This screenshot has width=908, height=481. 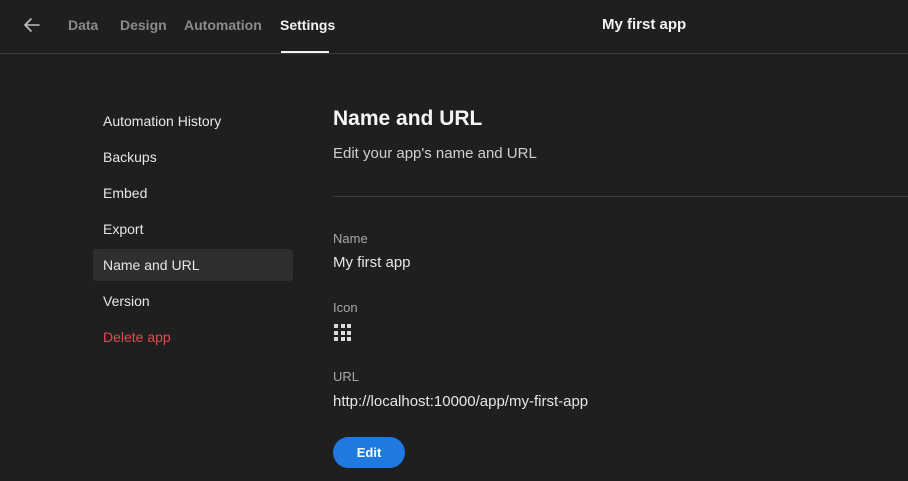 What do you see at coordinates (369, 452) in the screenshot?
I see `edit-button: Edit` at bounding box center [369, 452].